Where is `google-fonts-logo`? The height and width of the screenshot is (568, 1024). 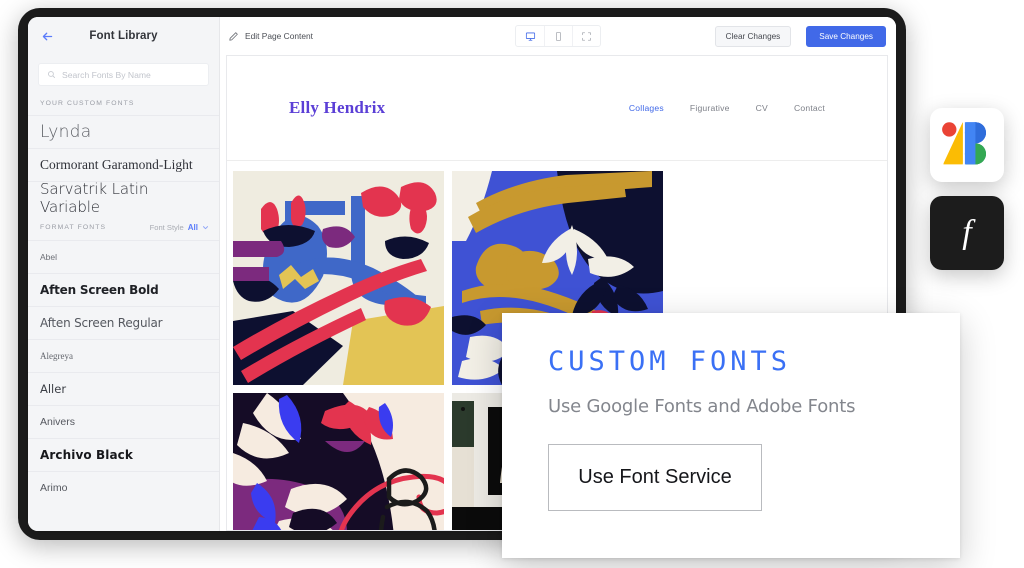 google-fonts-logo is located at coordinates (967, 145).